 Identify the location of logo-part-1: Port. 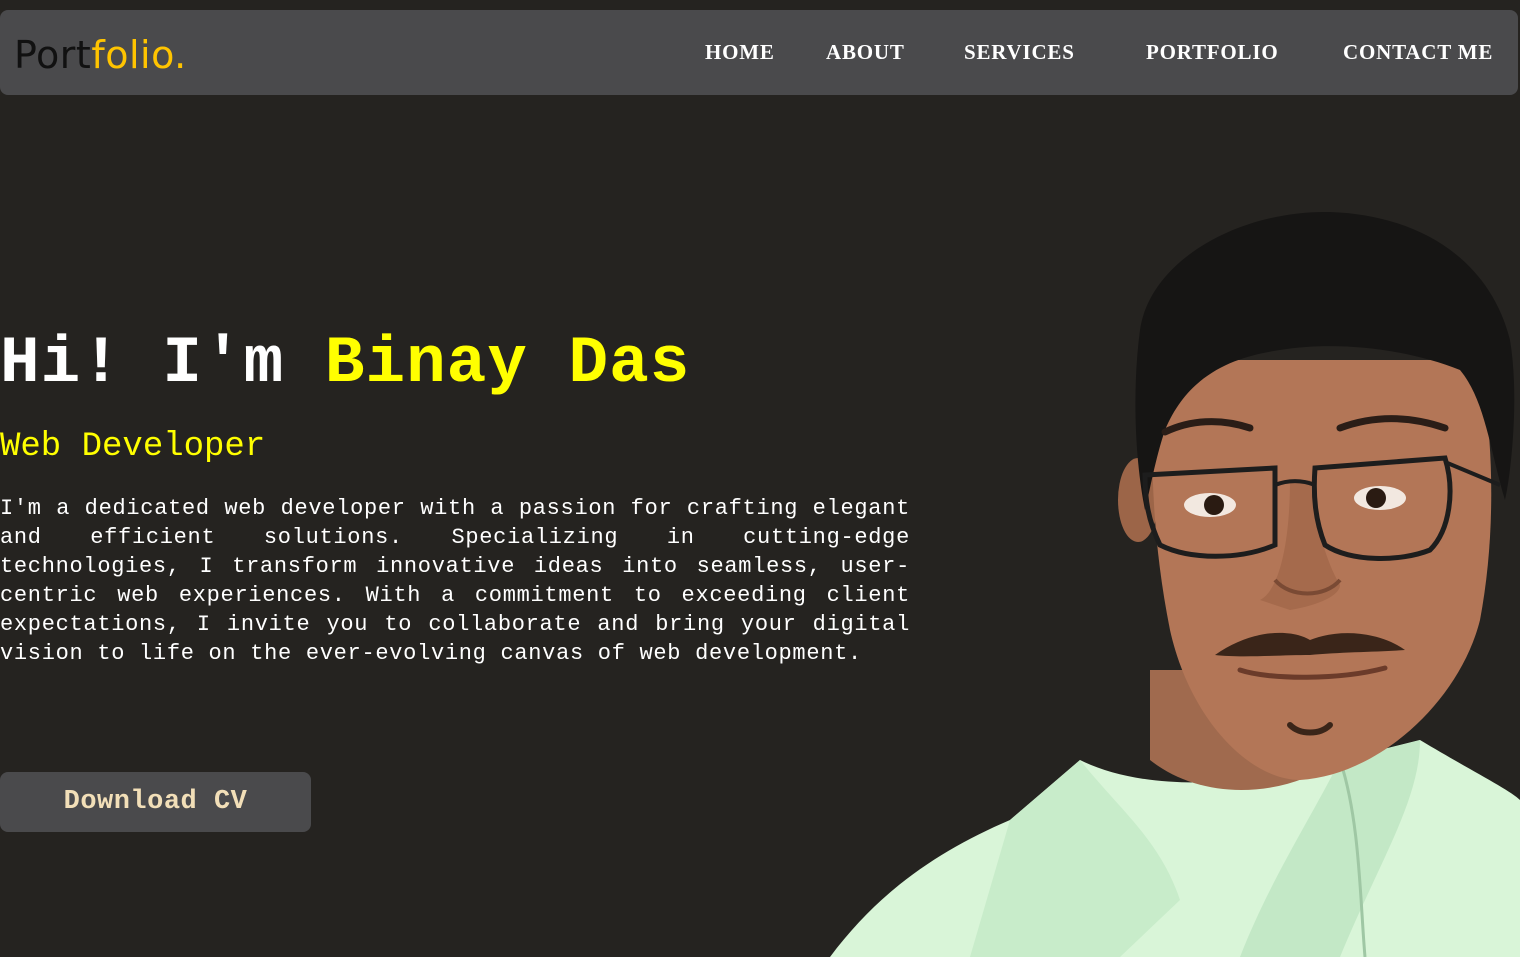
(53, 55).